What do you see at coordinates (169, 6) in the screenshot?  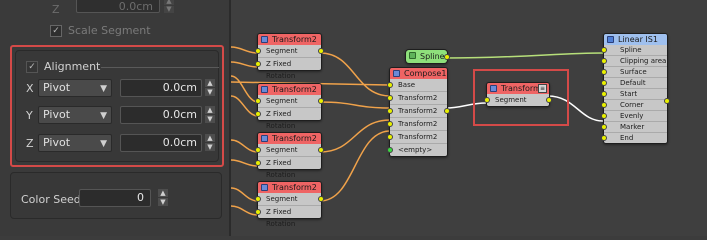 I see `top-z-spinner: ▲ ▼` at bounding box center [169, 6].